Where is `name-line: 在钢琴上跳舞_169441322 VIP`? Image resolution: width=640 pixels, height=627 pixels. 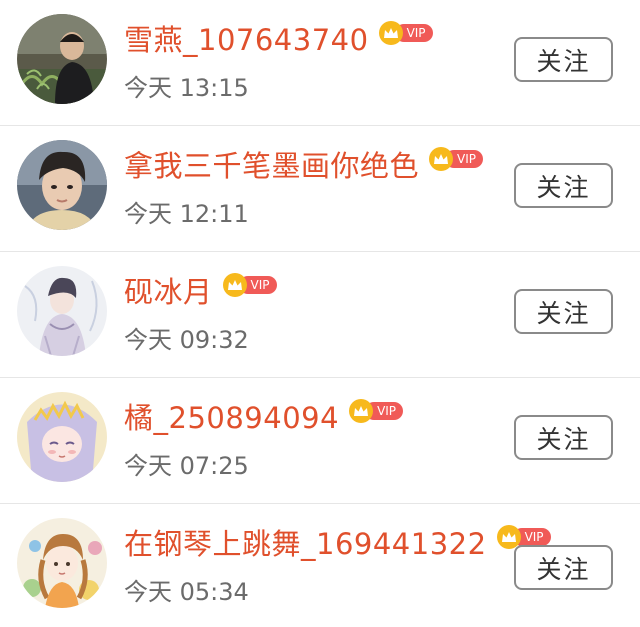 name-line: 在钢琴上跳舞_169441322 VIP is located at coordinates (337, 542).